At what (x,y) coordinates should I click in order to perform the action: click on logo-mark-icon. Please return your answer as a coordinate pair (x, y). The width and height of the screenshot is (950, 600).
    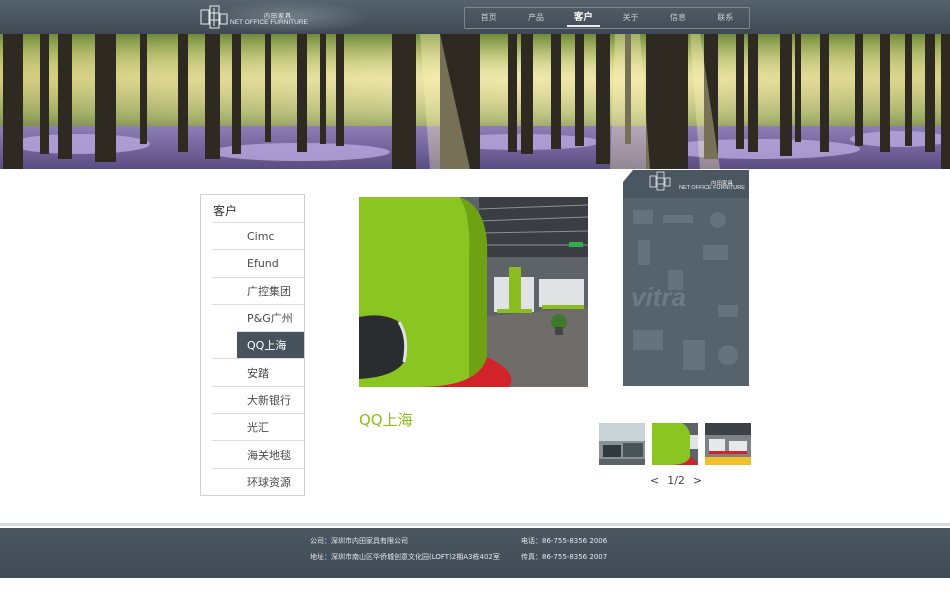
    Looking at the image, I should click on (214, 17).